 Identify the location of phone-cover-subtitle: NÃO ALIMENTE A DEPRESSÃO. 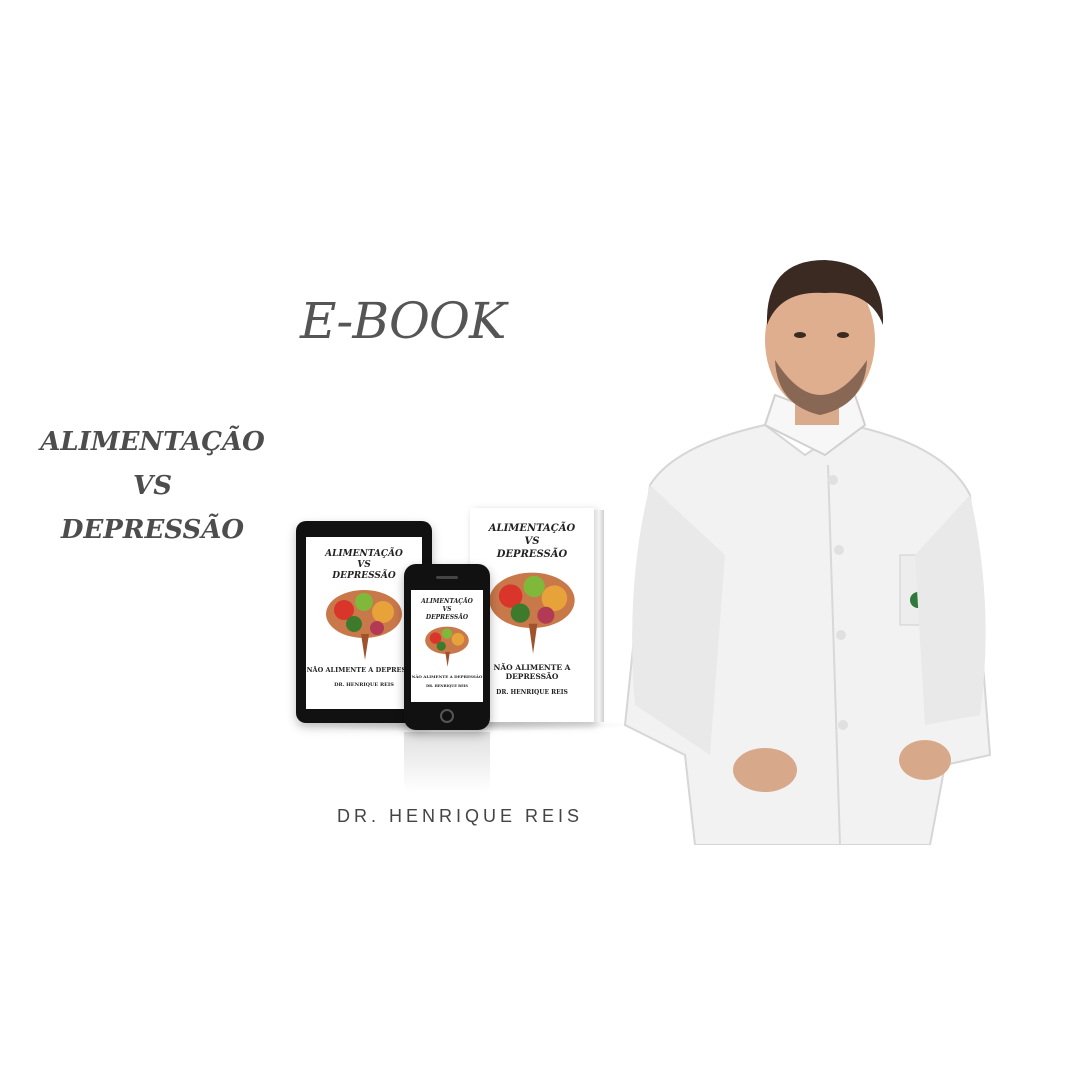
(447, 676).